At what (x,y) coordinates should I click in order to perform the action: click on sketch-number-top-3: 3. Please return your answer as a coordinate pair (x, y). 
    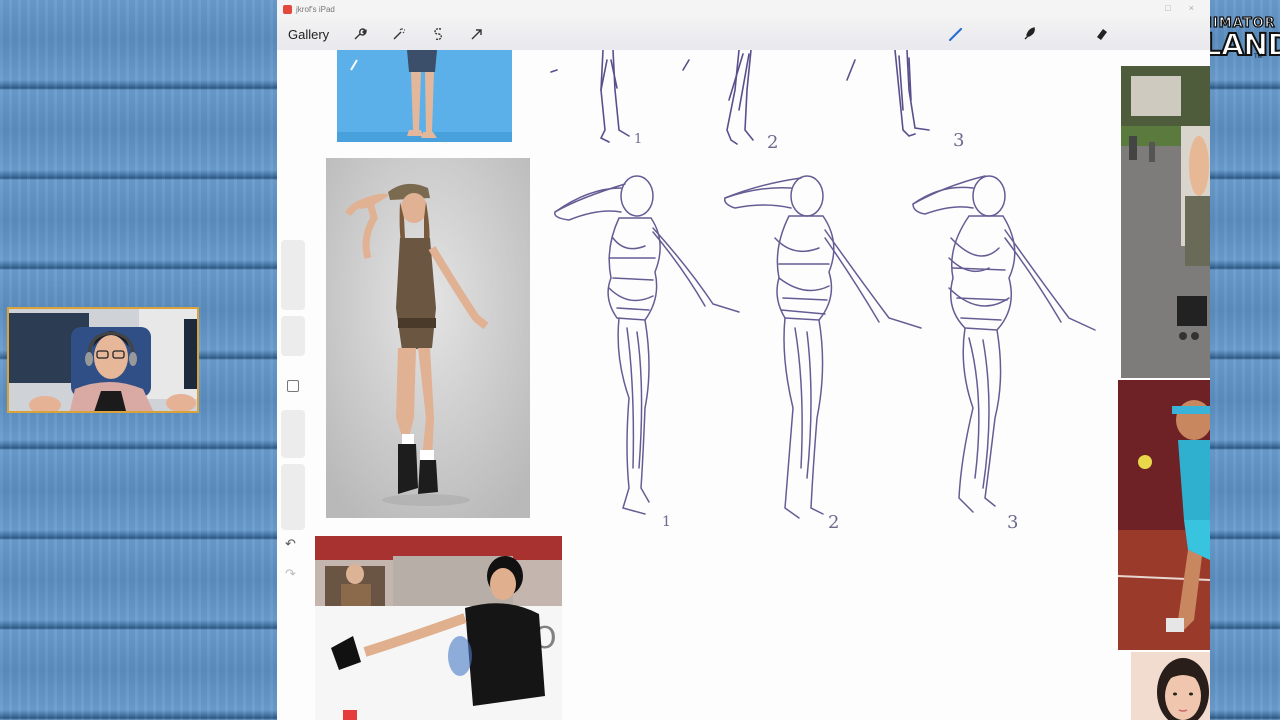
    Looking at the image, I should click on (959, 140).